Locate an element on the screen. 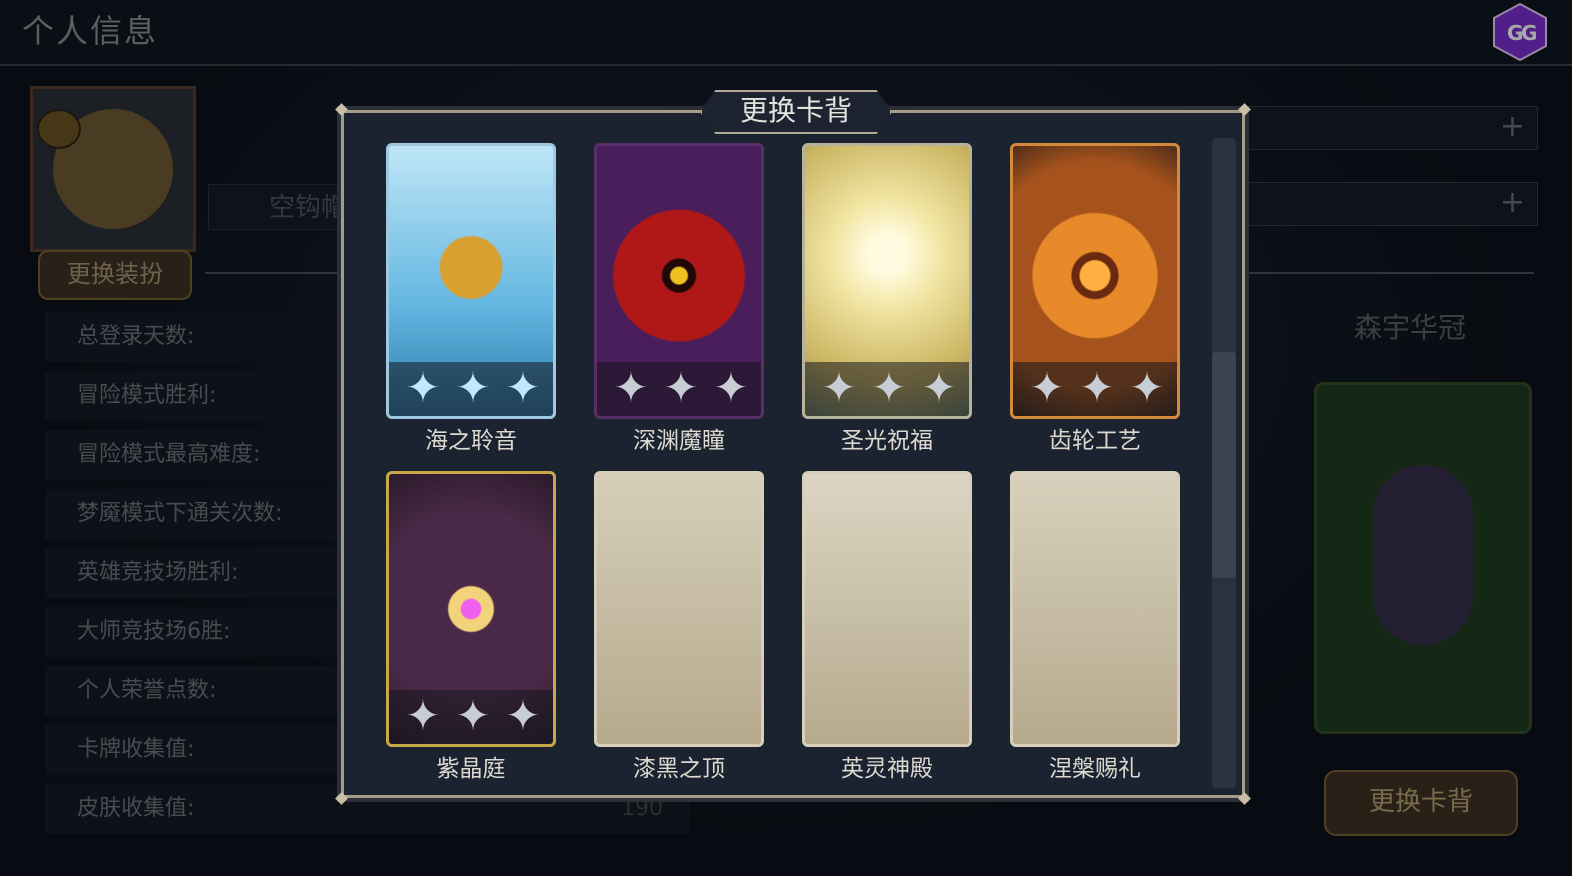  card-back-item: ✦ ✦ ✦ 紫晶庭 is located at coordinates (471, 626).